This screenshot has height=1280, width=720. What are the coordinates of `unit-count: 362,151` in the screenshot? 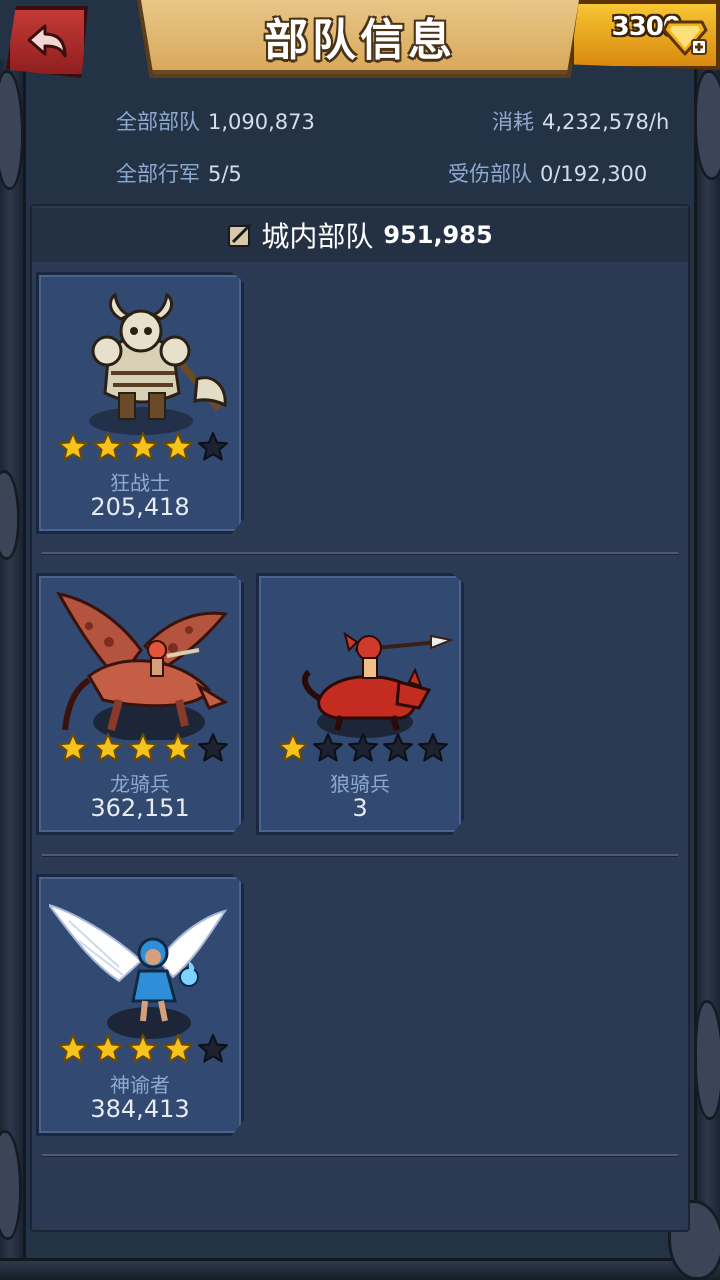 It's located at (140, 808).